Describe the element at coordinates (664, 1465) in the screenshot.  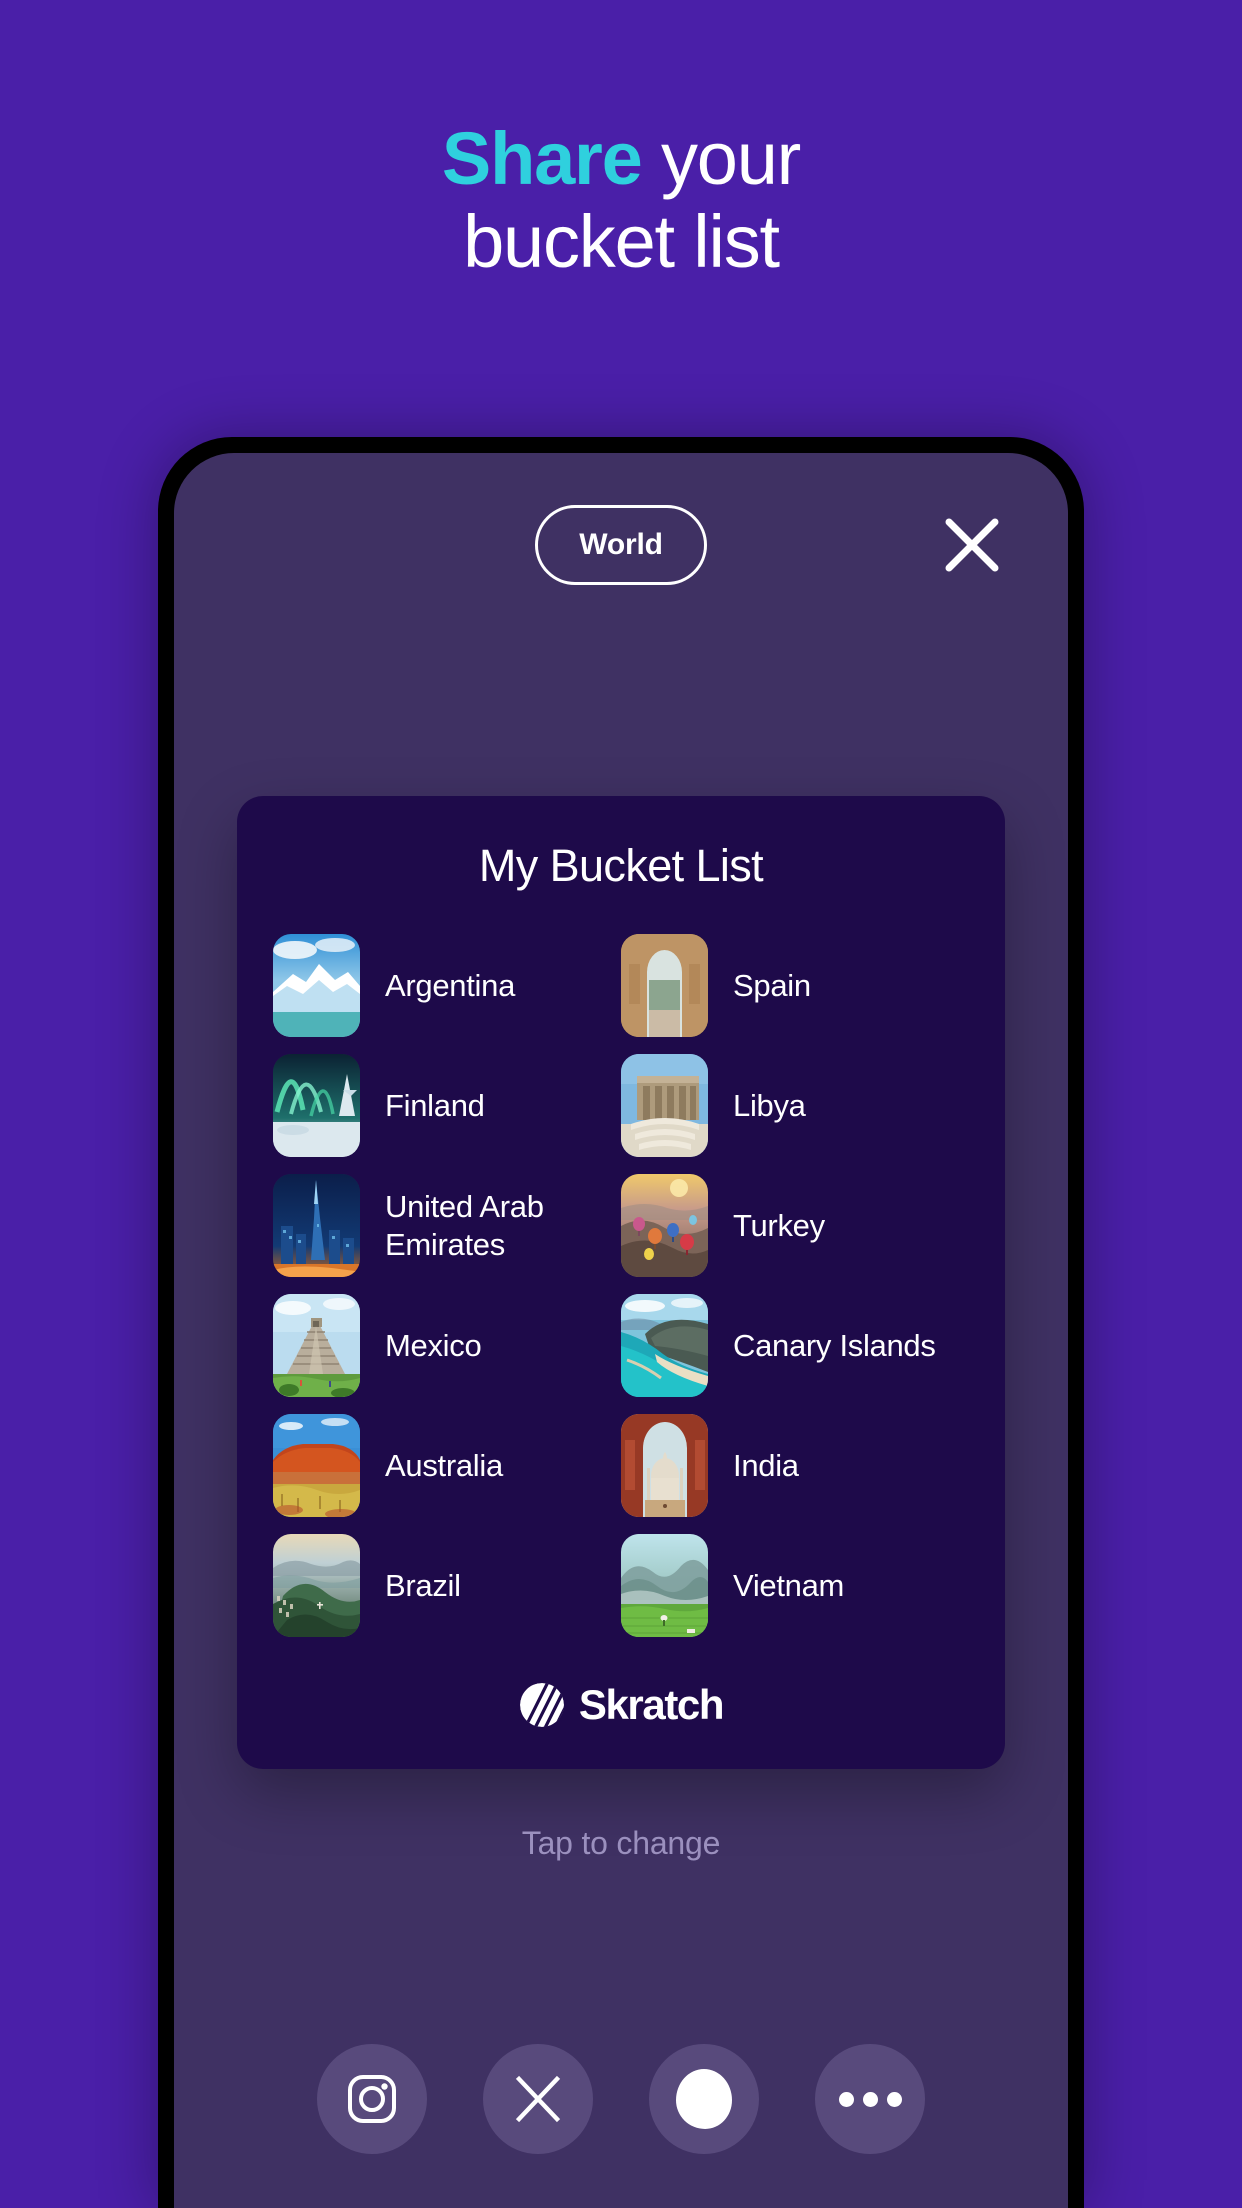
I see `destination-thumbnail-india` at that location.